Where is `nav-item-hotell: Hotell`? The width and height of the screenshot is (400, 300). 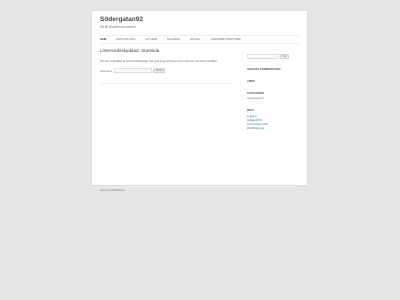
nav-item-hotell: Hotell is located at coordinates (195, 39).